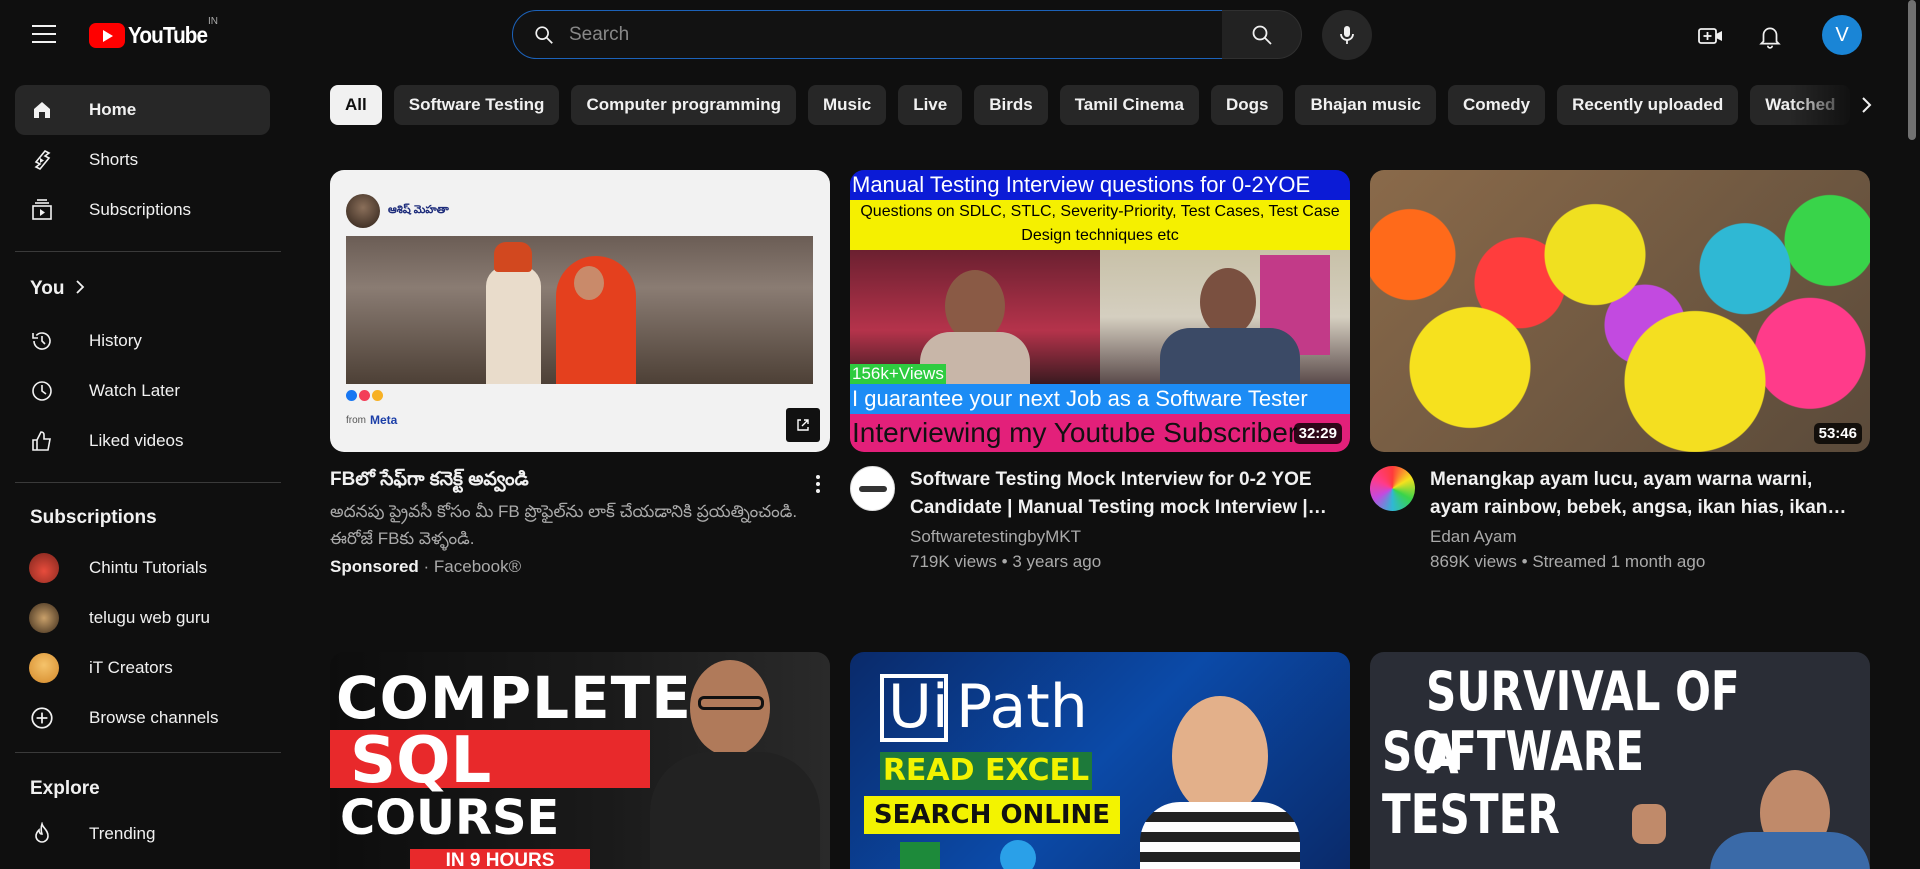  Describe the element at coordinates (986, 771) in the screenshot. I see `thumbnail-text: READ EXCEL` at that location.